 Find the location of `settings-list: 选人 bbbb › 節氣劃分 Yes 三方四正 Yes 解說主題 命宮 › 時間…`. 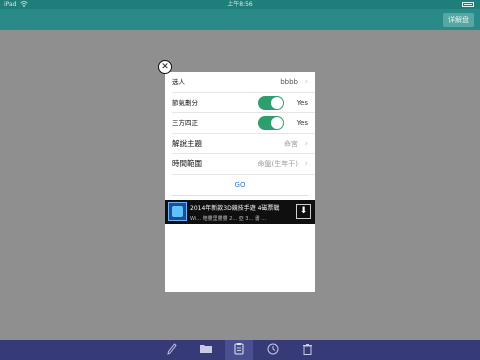

settings-list: 选人 bbbb › 節氣劃分 Yes 三方四正 Yes 解說主題 命宮 › 時間… is located at coordinates (240, 123).